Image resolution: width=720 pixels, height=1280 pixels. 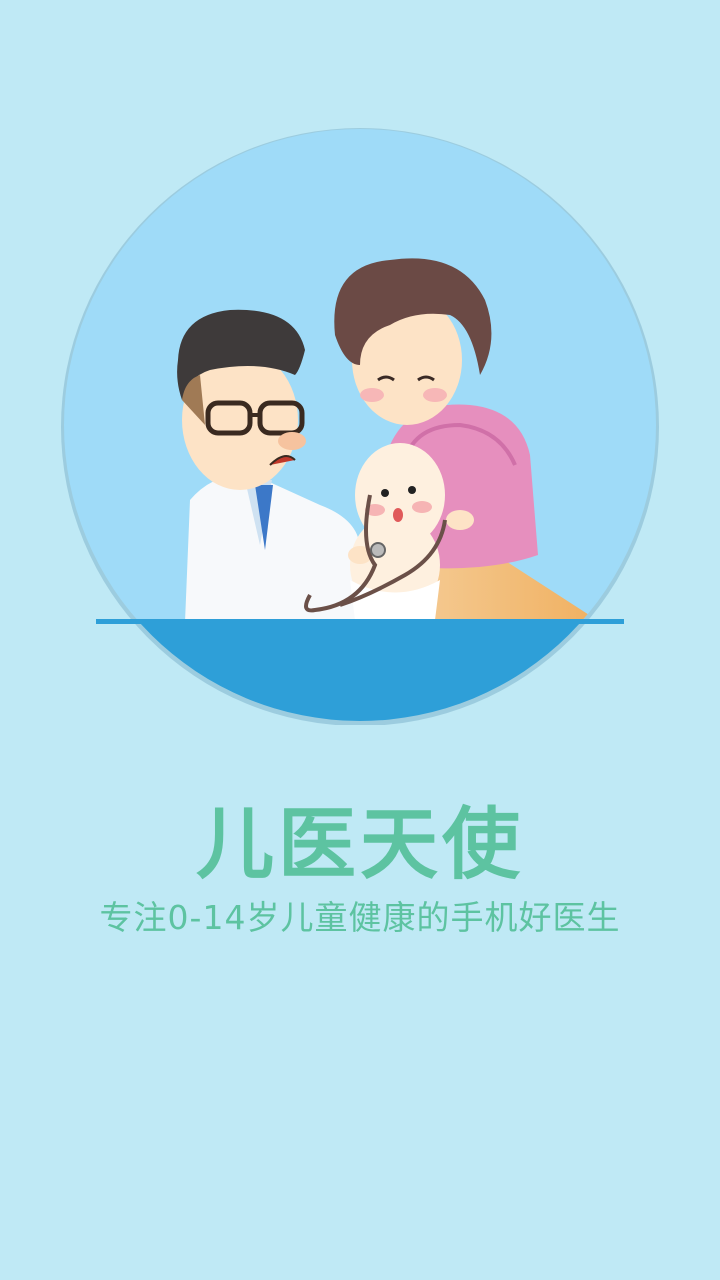 What do you see at coordinates (359, 845) in the screenshot?
I see `app-name-title: 儿医天使` at bounding box center [359, 845].